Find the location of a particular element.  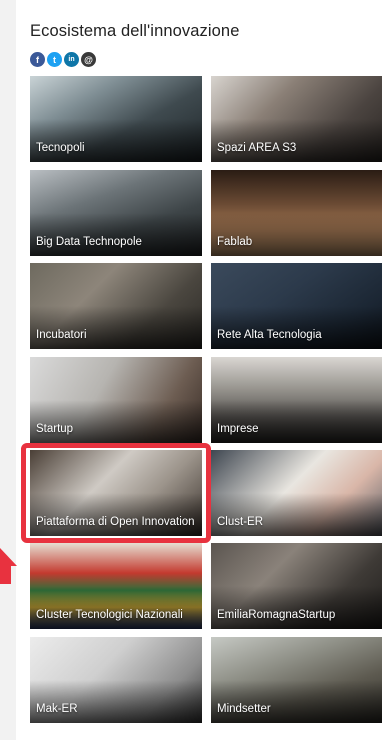

tile-label: Clust-ER is located at coordinates (240, 522).